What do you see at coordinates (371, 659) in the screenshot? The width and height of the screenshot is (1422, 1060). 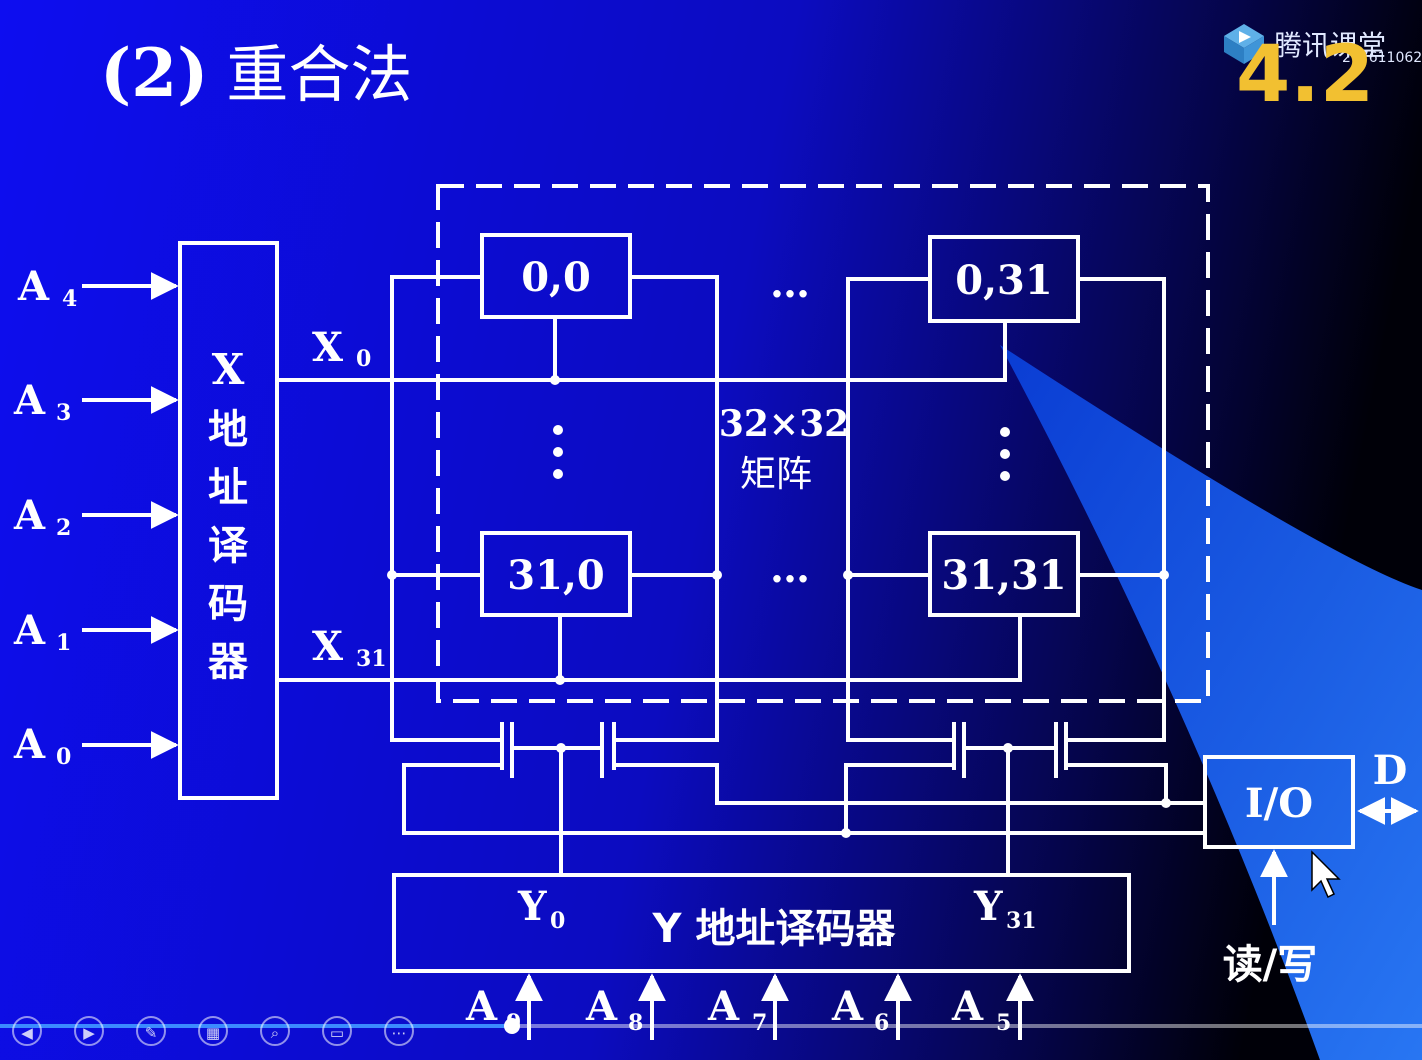 I see `x31-sub: 31` at bounding box center [371, 659].